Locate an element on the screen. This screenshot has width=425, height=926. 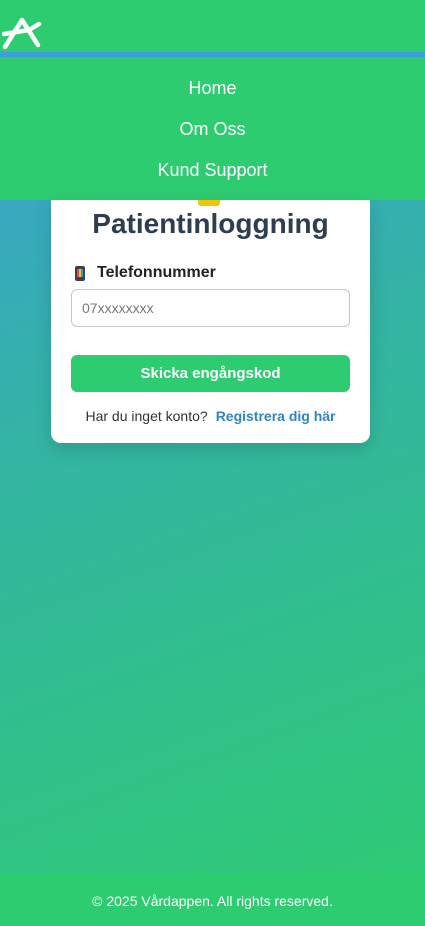
nav-item-kund-support: Kund Support is located at coordinates (212, 170).